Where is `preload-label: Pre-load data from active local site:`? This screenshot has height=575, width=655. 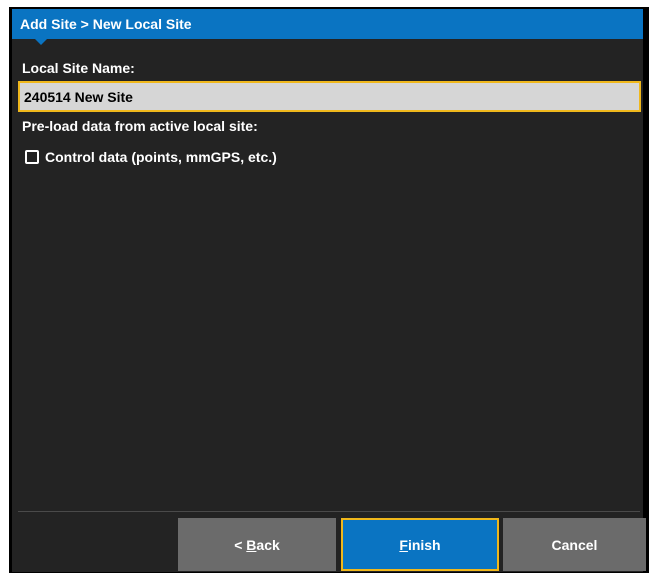 preload-label: Pre-load data from active local site: is located at coordinates (140, 126).